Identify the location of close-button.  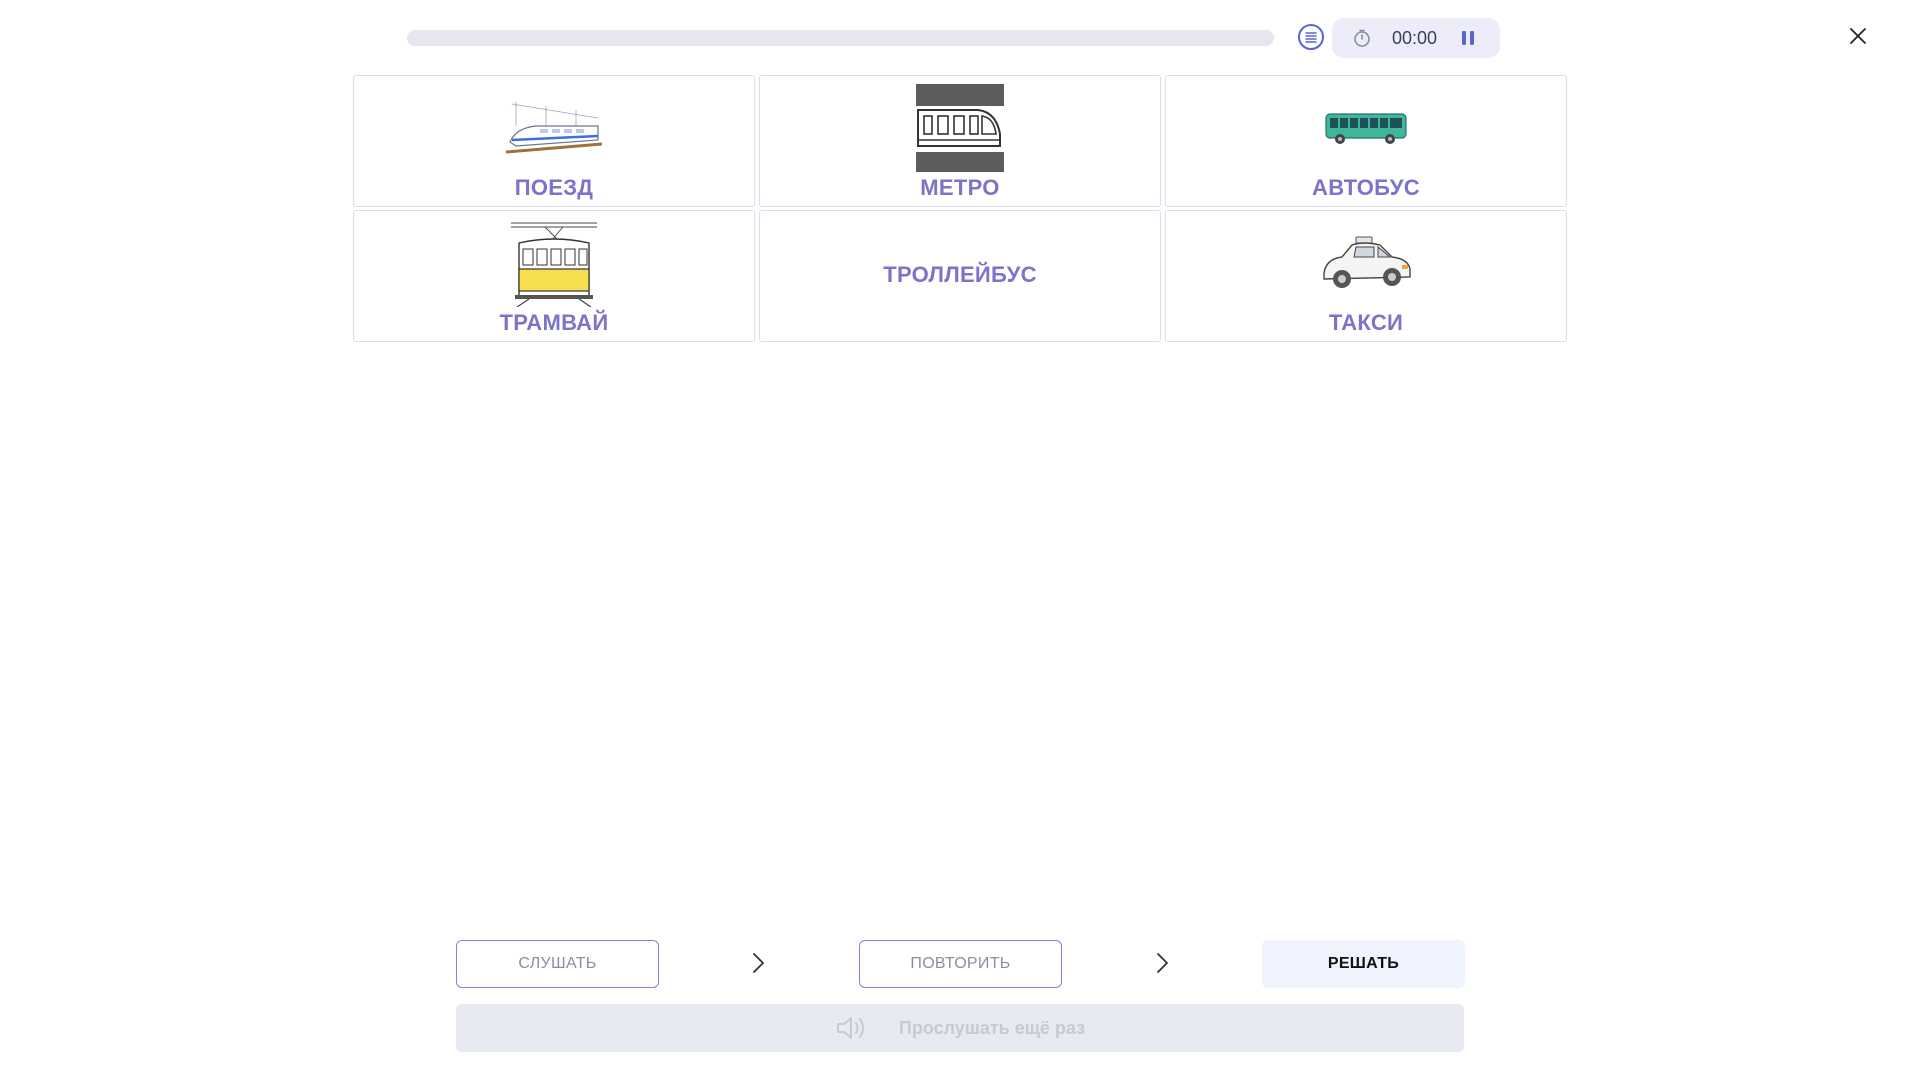
(1858, 36).